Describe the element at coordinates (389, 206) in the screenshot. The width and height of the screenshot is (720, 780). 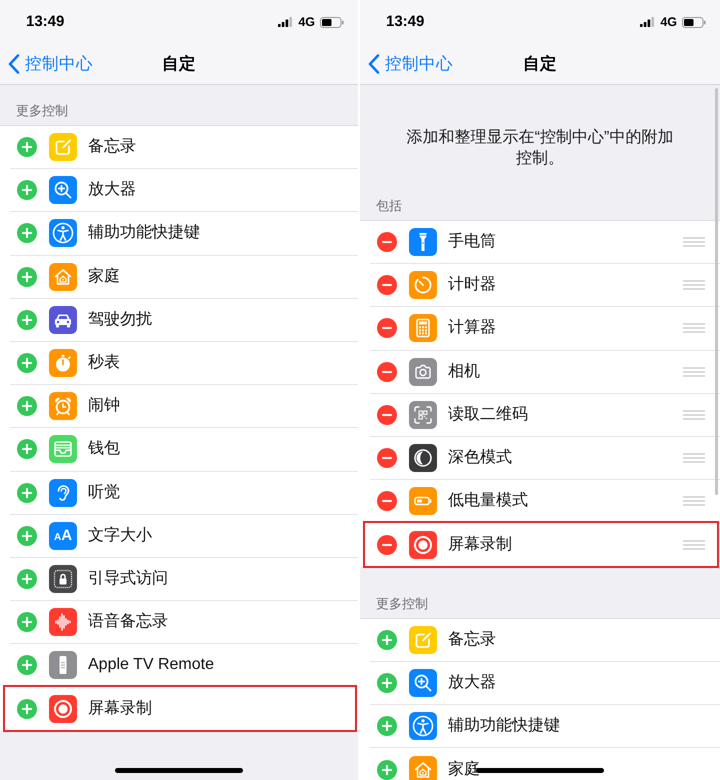
I see `section-header: 包括` at that location.